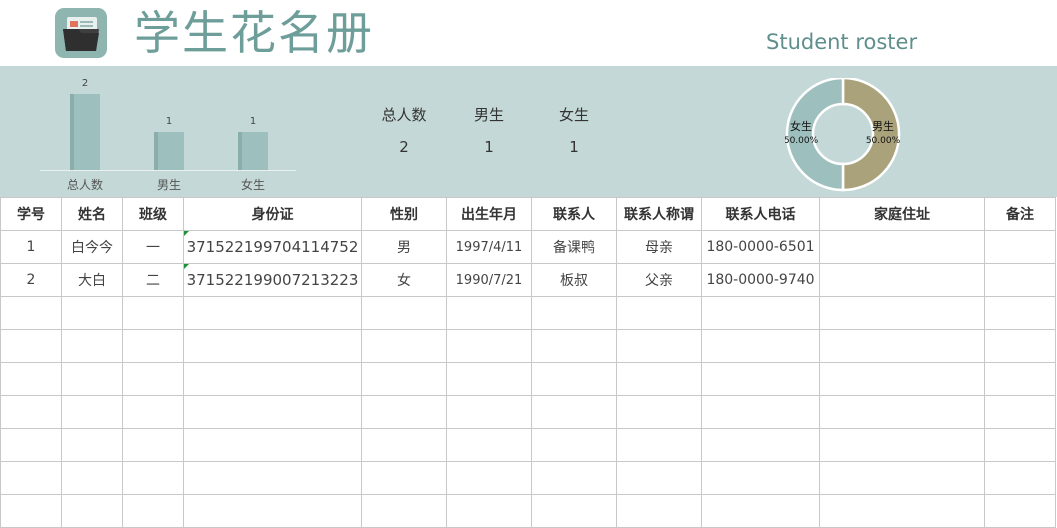 Image resolution: width=1057 pixels, height=528 pixels. Describe the element at coordinates (272, 214) in the screenshot. I see `column-header: 身份证` at that location.